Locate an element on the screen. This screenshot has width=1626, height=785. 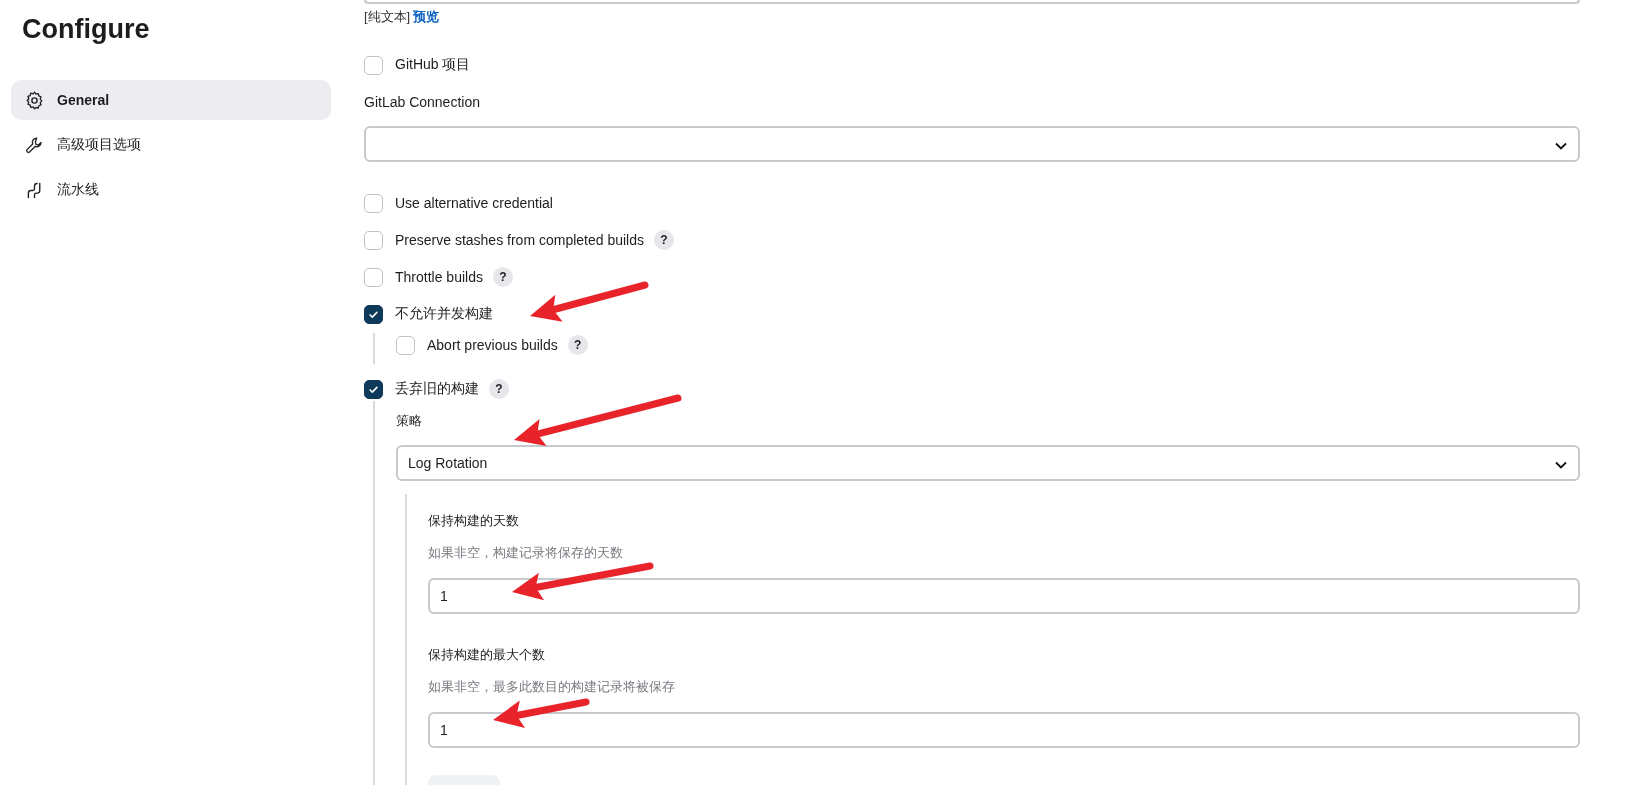
select-field: Log Rotation is located at coordinates (988, 463).